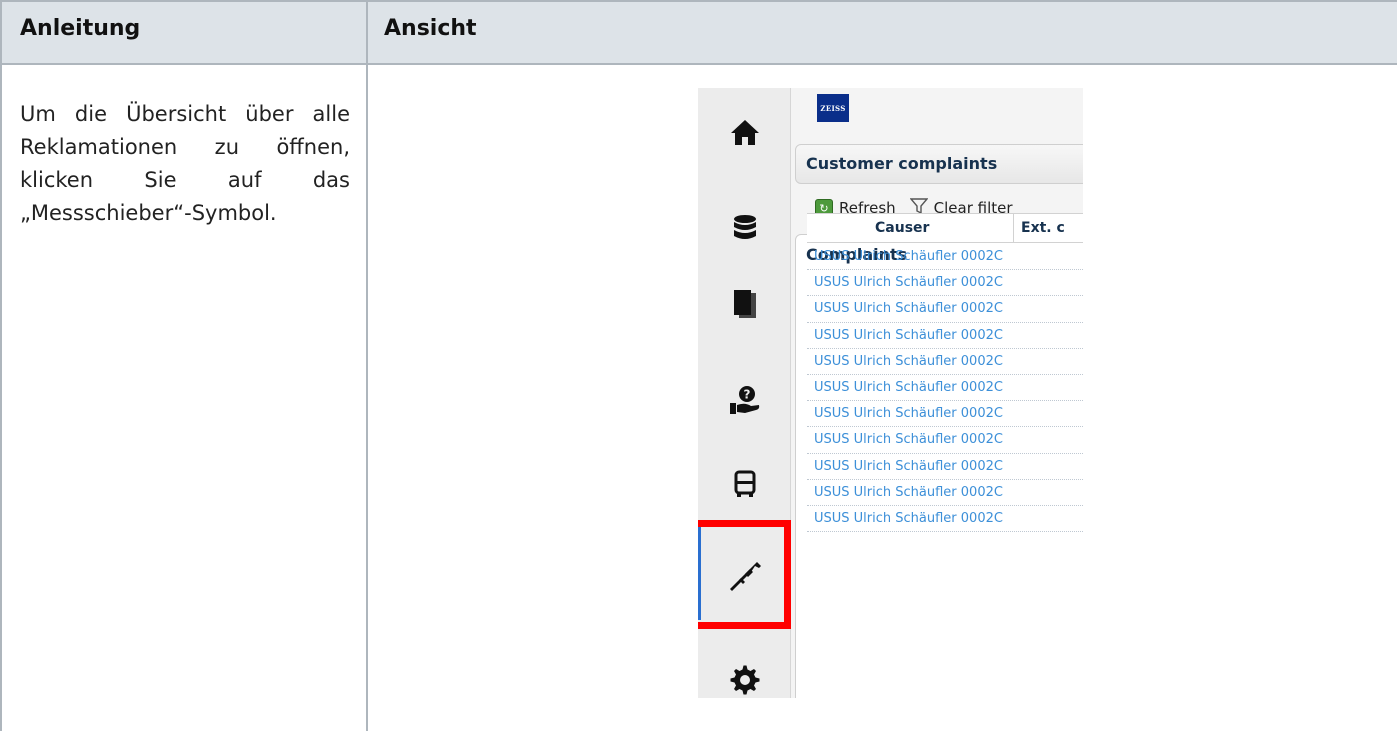 This screenshot has height=731, width=1397. What do you see at coordinates (1013, 228) in the screenshot?
I see `column-separator` at bounding box center [1013, 228].